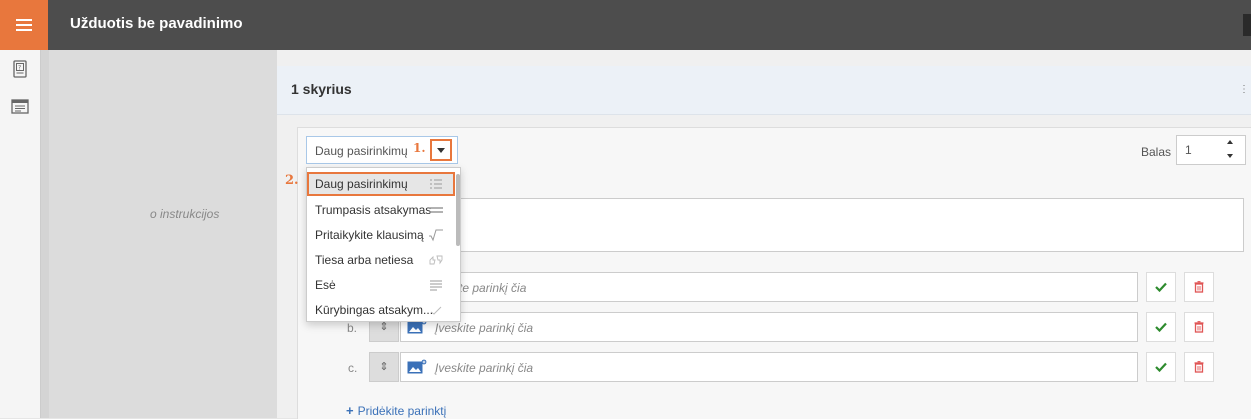 The width and height of the screenshot is (1251, 419). Describe the element at coordinates (384, 367) in the screenshot. I see `drag-handle-c: ⇕` at that location.